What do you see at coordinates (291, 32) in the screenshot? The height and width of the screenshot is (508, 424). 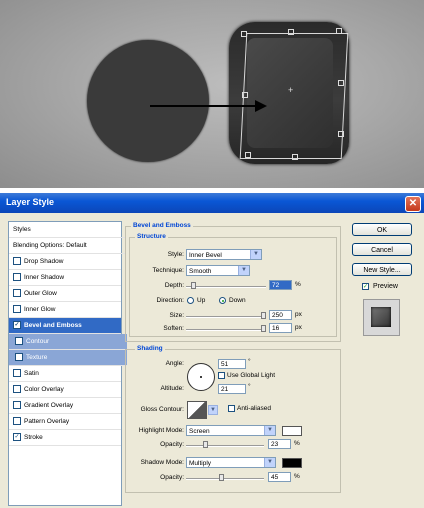 I see `transform-handle-tc` at bounding box center [291, 32].